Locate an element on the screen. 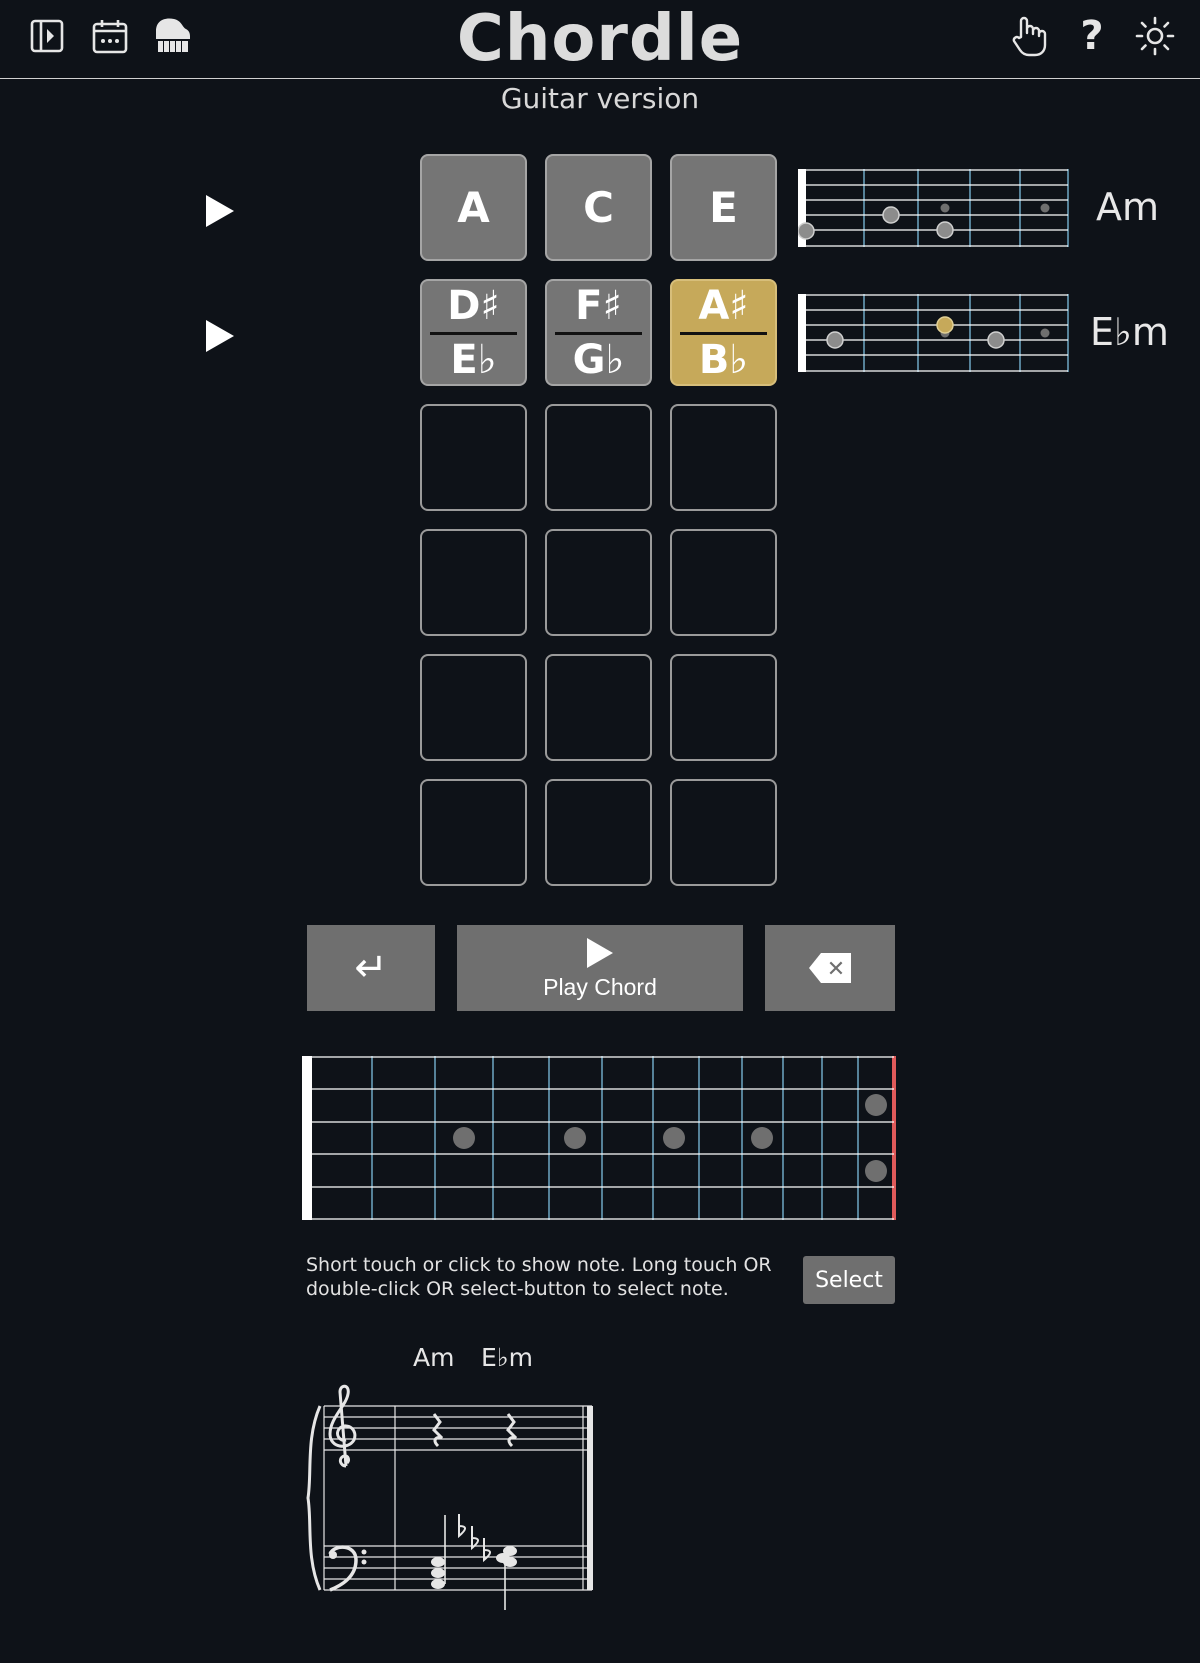 Image resolution: width=1200 pixels, height=1663 pixels. app-header: Chordle ? is located at coordinates (600, 39).